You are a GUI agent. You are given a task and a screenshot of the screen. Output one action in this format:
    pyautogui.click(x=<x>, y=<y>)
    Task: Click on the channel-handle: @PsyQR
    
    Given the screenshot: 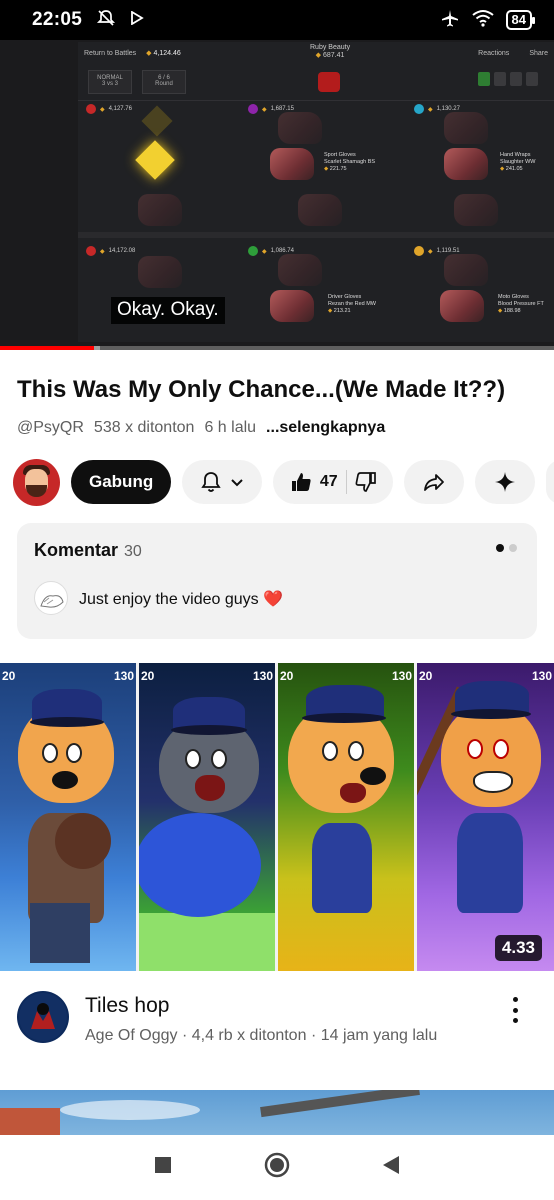 What is the action you would take?
    pyautogui.click(x=50, y=428)
    